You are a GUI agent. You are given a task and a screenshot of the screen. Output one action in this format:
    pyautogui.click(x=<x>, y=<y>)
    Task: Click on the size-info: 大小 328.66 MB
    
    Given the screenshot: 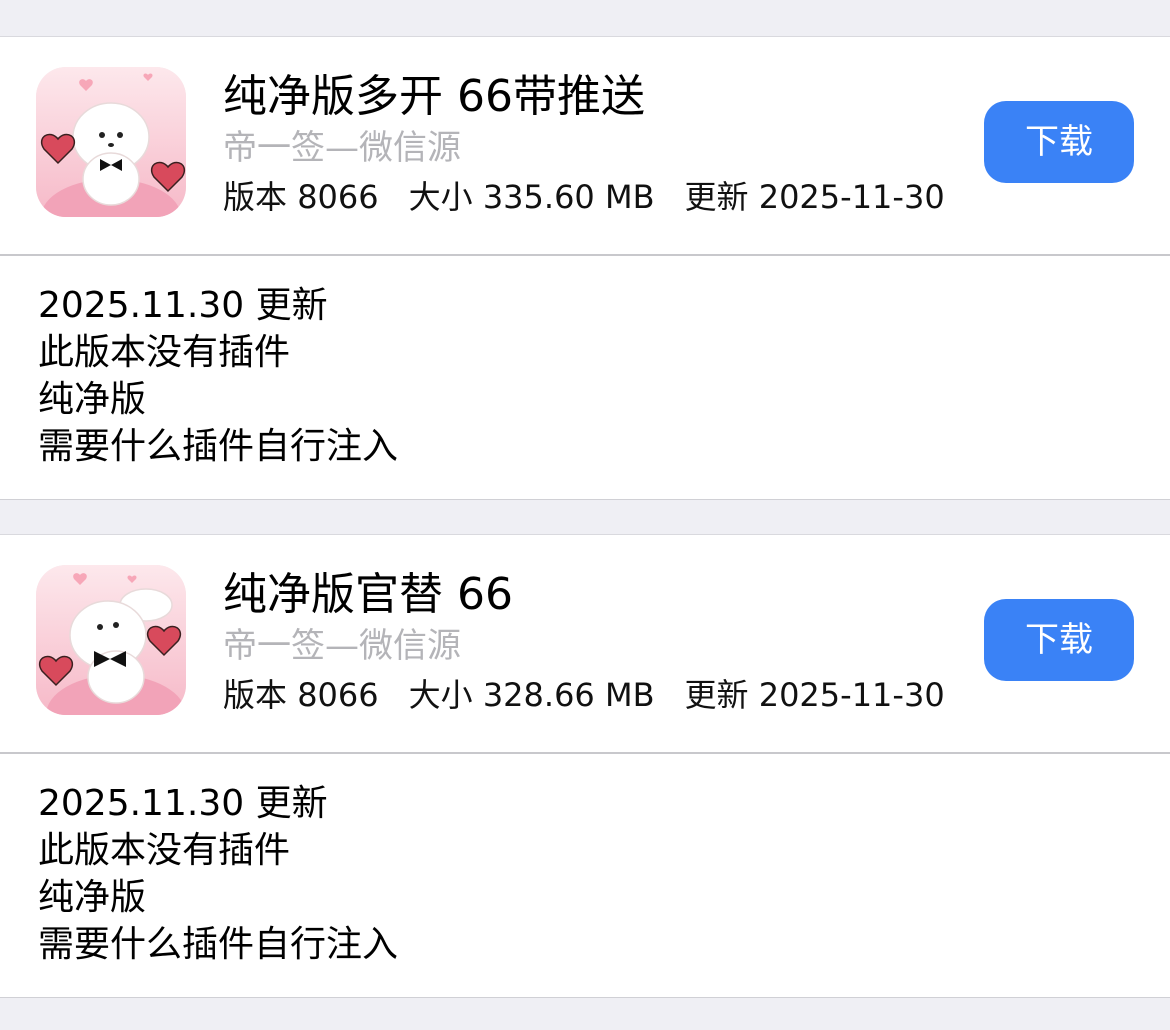 What is the action you would take?
    pyautogui.click(x=532, y=695)
    